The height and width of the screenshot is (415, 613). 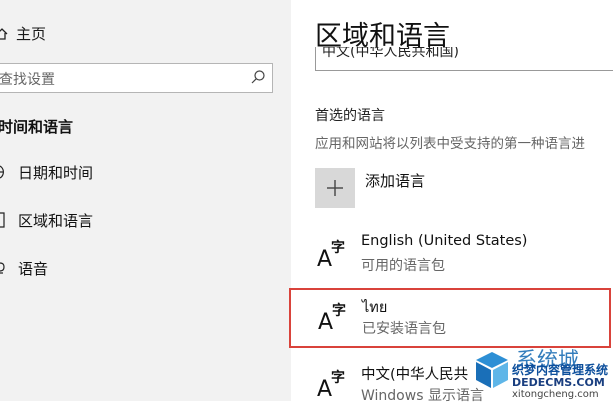 I want to click on sidebar-item-label: 区域和语言, so click(x=56, y=220).